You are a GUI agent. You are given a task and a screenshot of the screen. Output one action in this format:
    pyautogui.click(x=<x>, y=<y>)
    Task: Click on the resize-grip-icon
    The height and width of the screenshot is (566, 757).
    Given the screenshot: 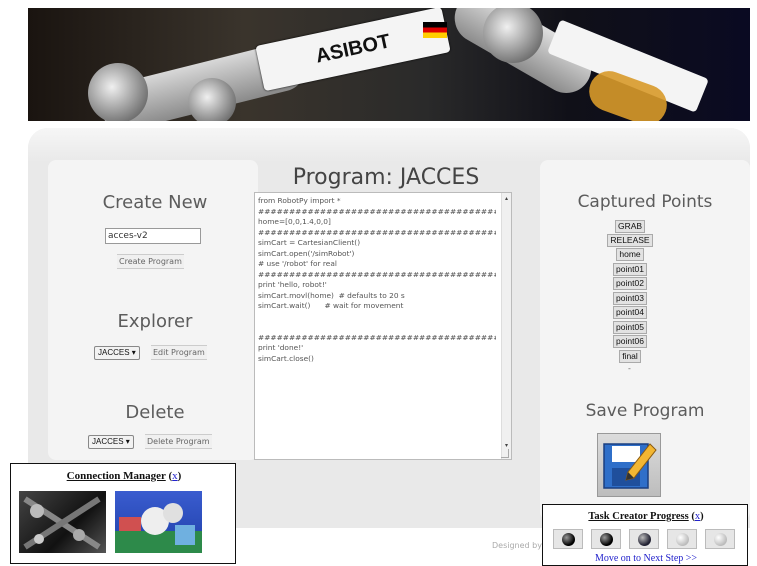 What is the action you would take?
    pyautogui.click(x=505, y=453)
    